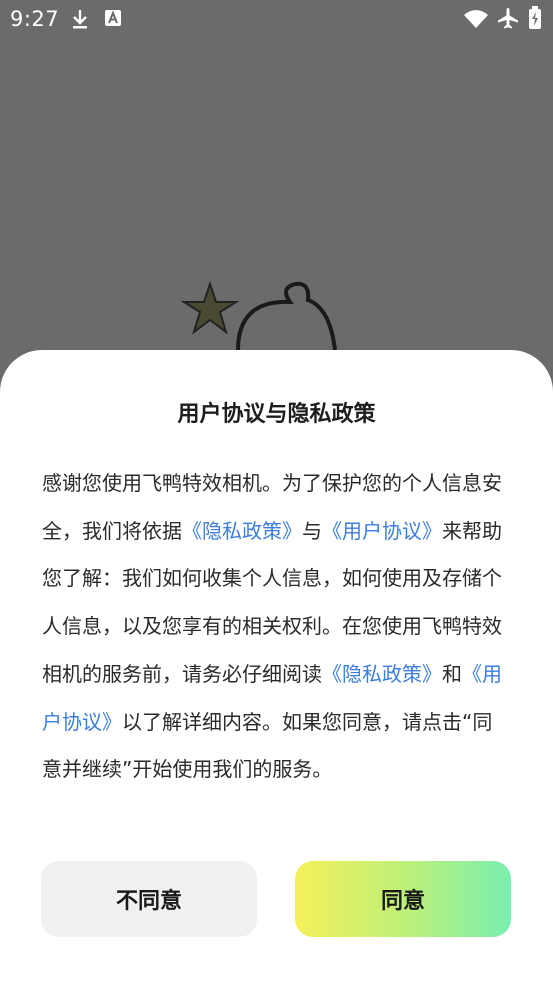  What do you see at coordinates (276, 414) in the screenshot?
I see `dialog-title: 用户协议与隐私政策` at bounding box center [276, 414].